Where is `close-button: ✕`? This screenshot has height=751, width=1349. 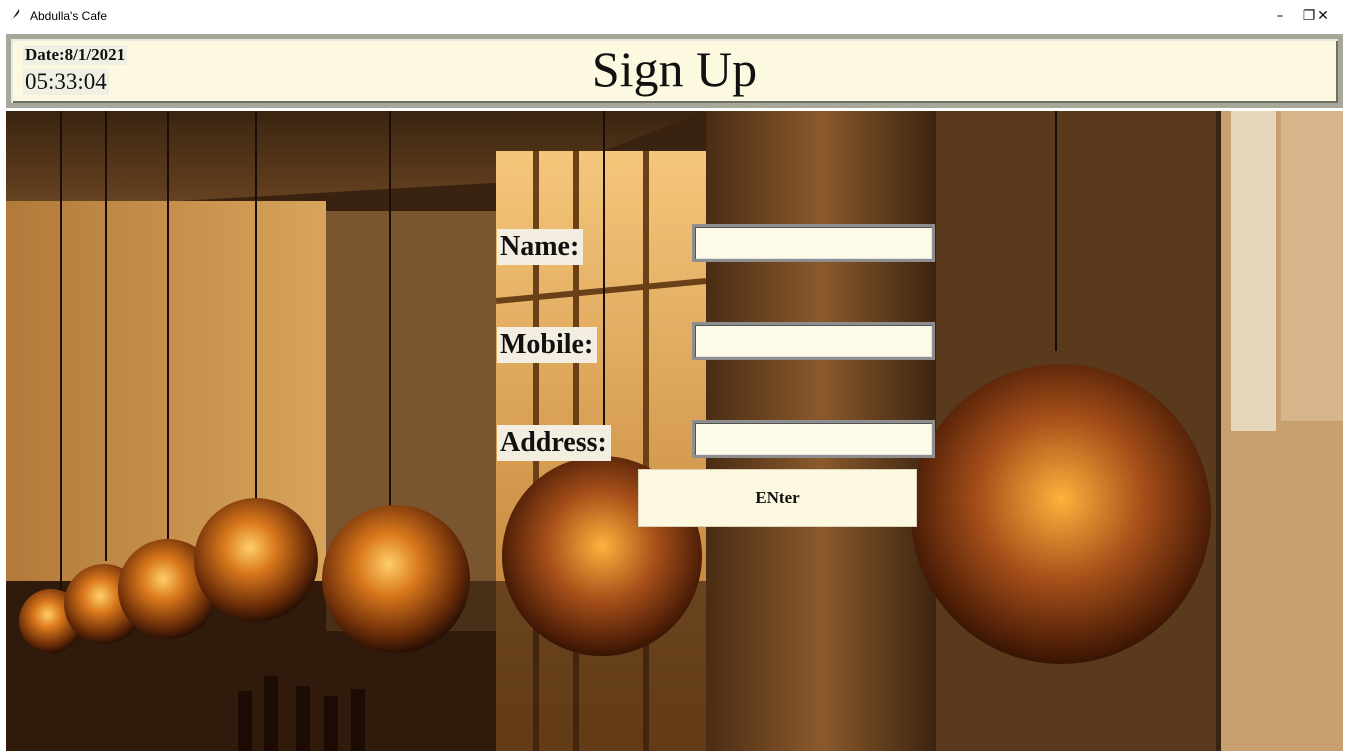 close-button: ✕ is located at coordinates (1323, 15).